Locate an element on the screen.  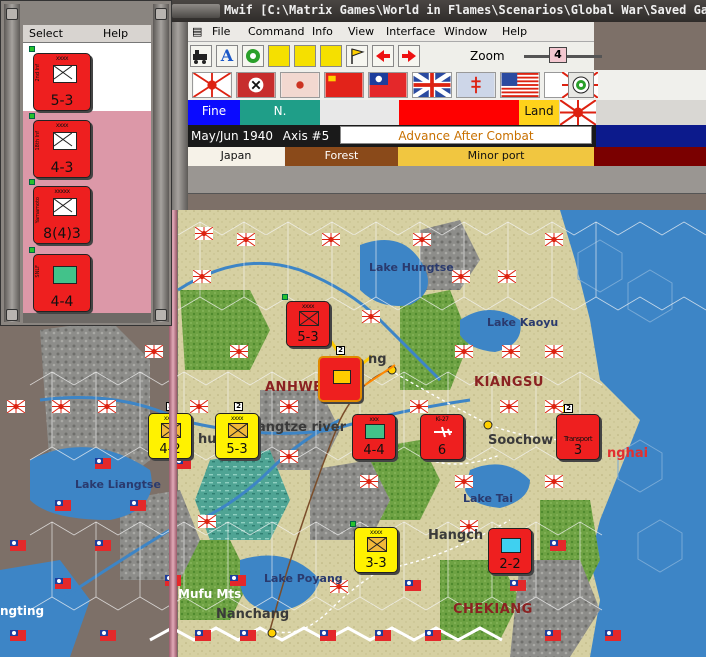
italy-flag-icon is located at coordinates (300, 85).